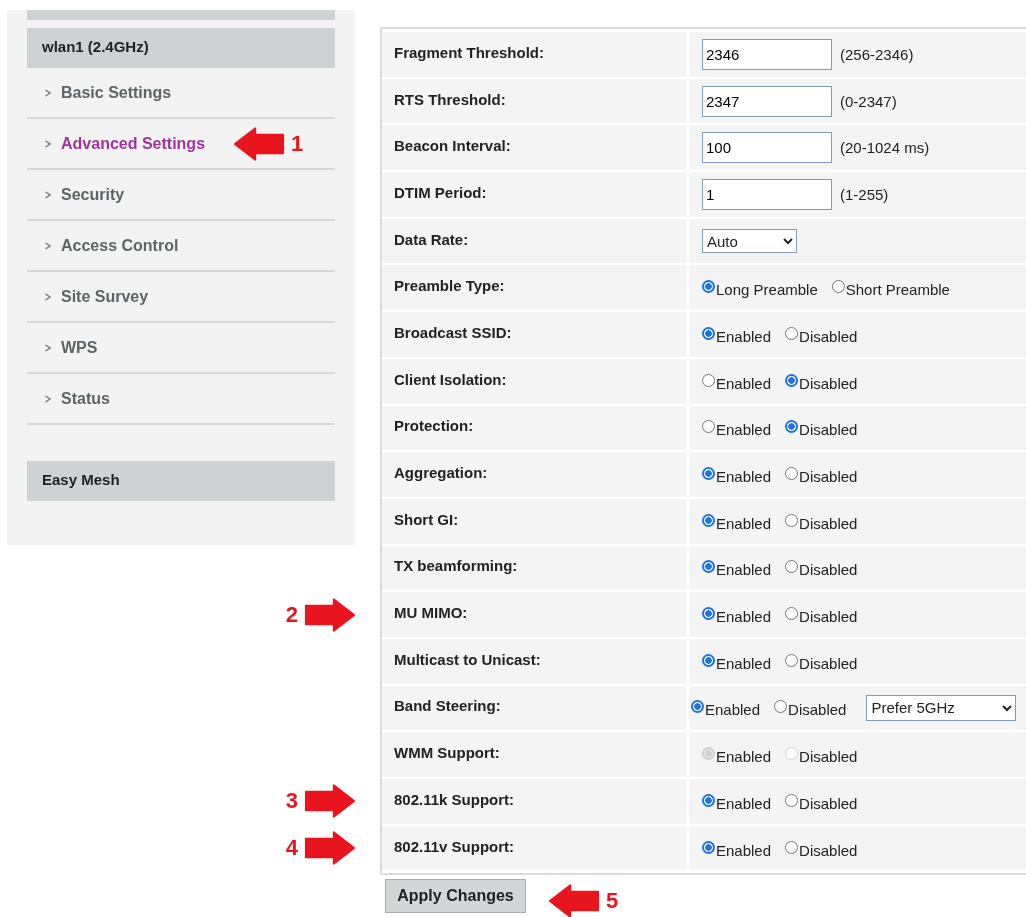 The width and height of the screenshot is (1026, 917). What do you see at coordinates (534, 568) in the screenshot?
I see `field-label: TX beamforming:` at bounding box center [534, 568].